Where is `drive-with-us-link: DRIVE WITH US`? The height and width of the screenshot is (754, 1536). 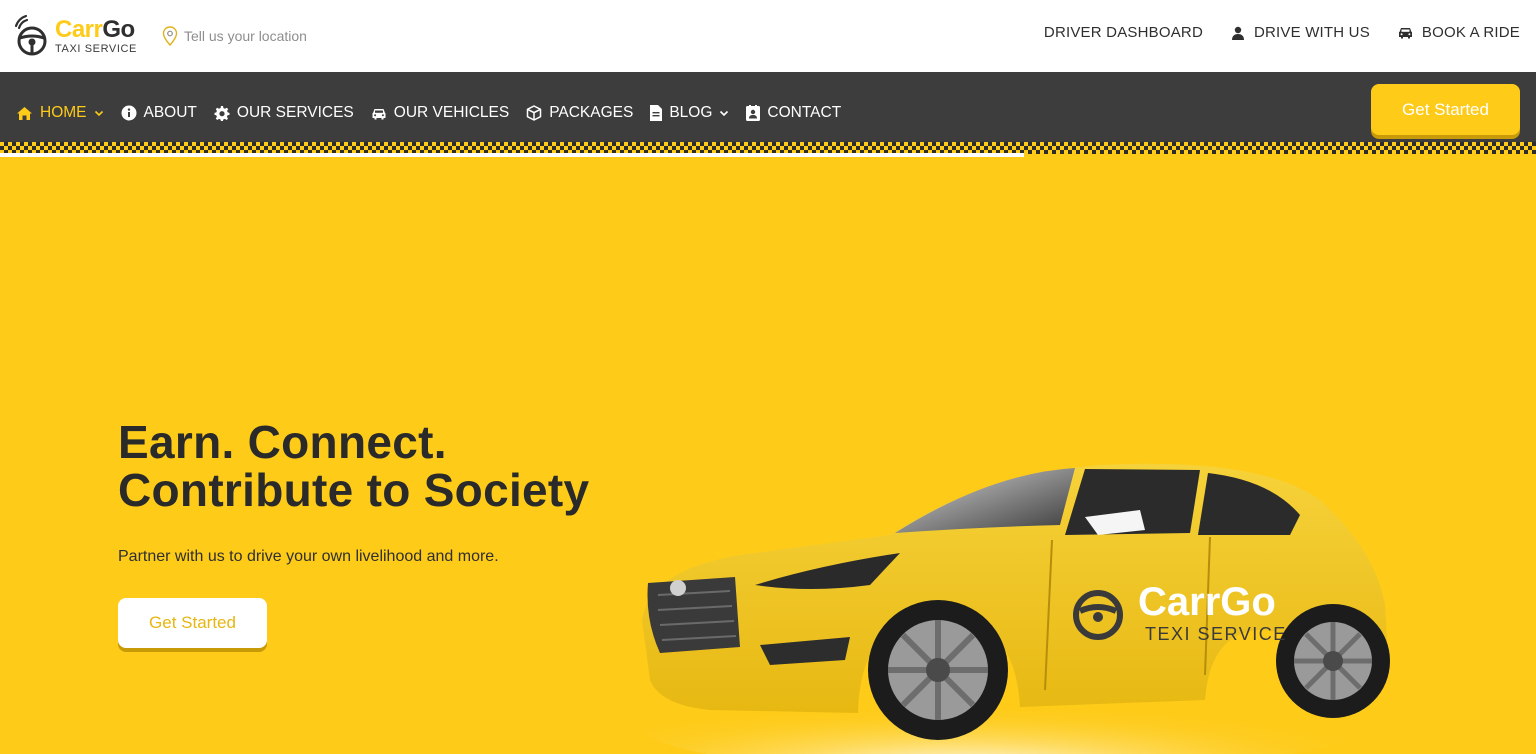 drive-with-us-link: DRIVE WITH US is located at coordinates (1300, 32).